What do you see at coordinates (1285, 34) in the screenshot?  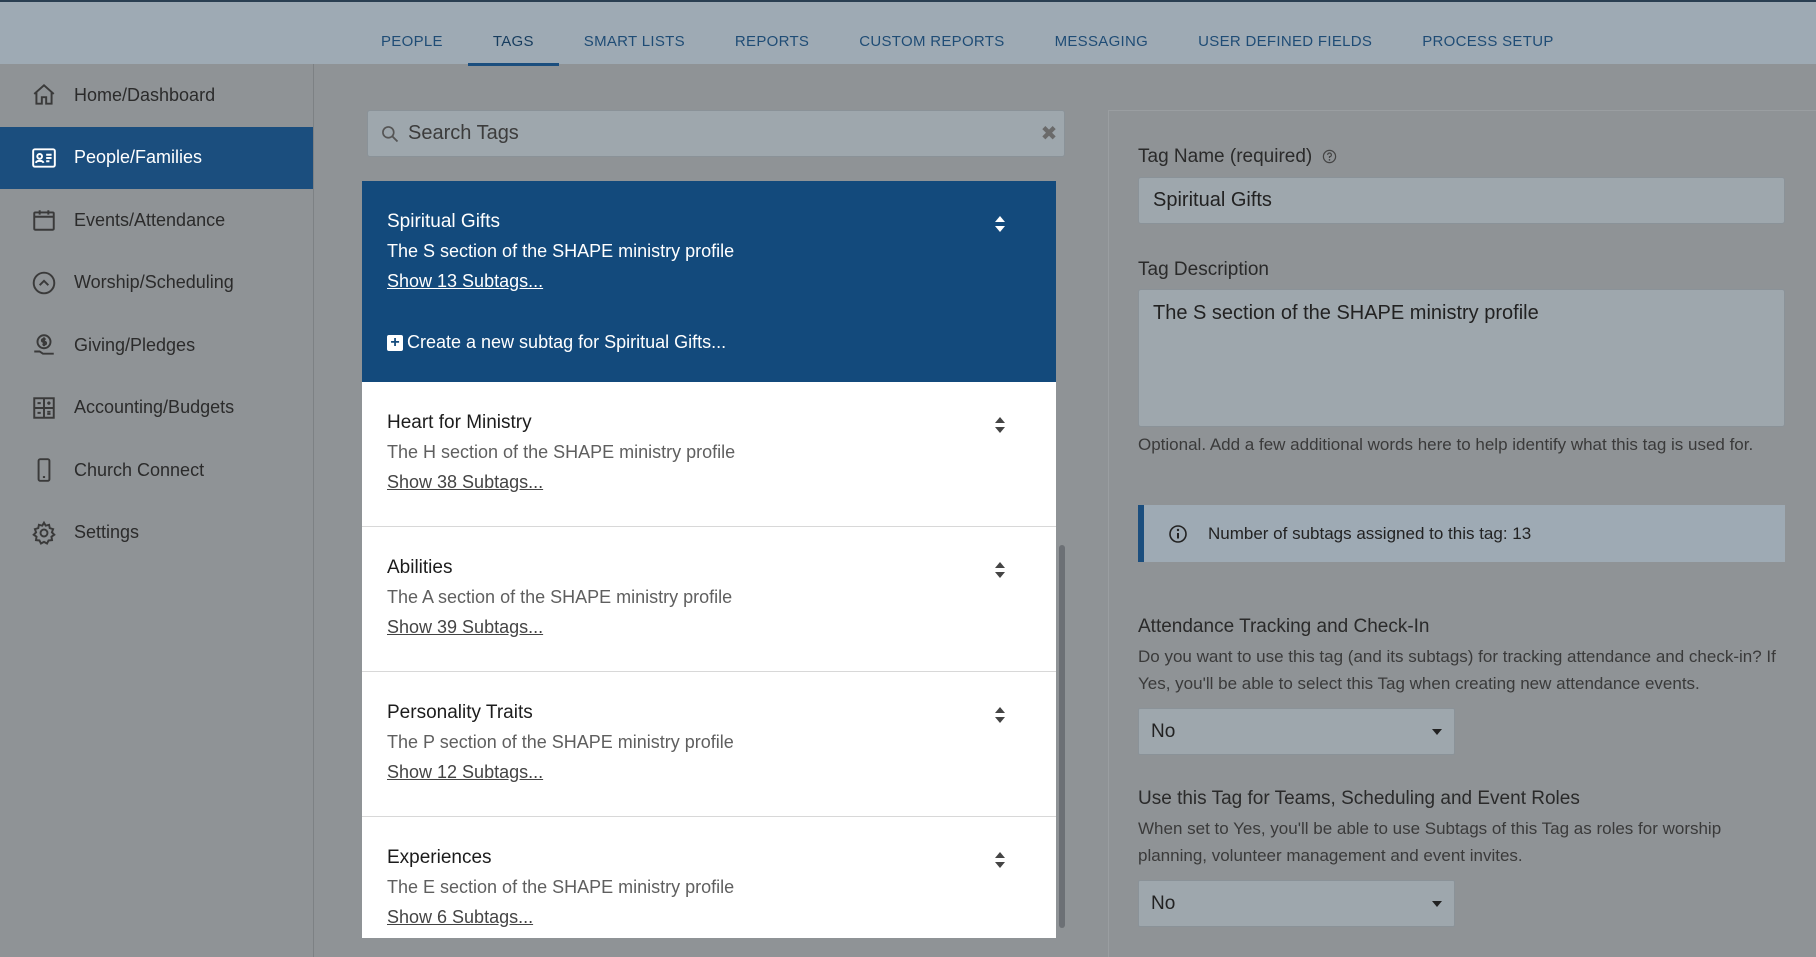 I see `tab-user-defined-fields: USER DEFINED FIELDS` at bounding box center [1285, 34].